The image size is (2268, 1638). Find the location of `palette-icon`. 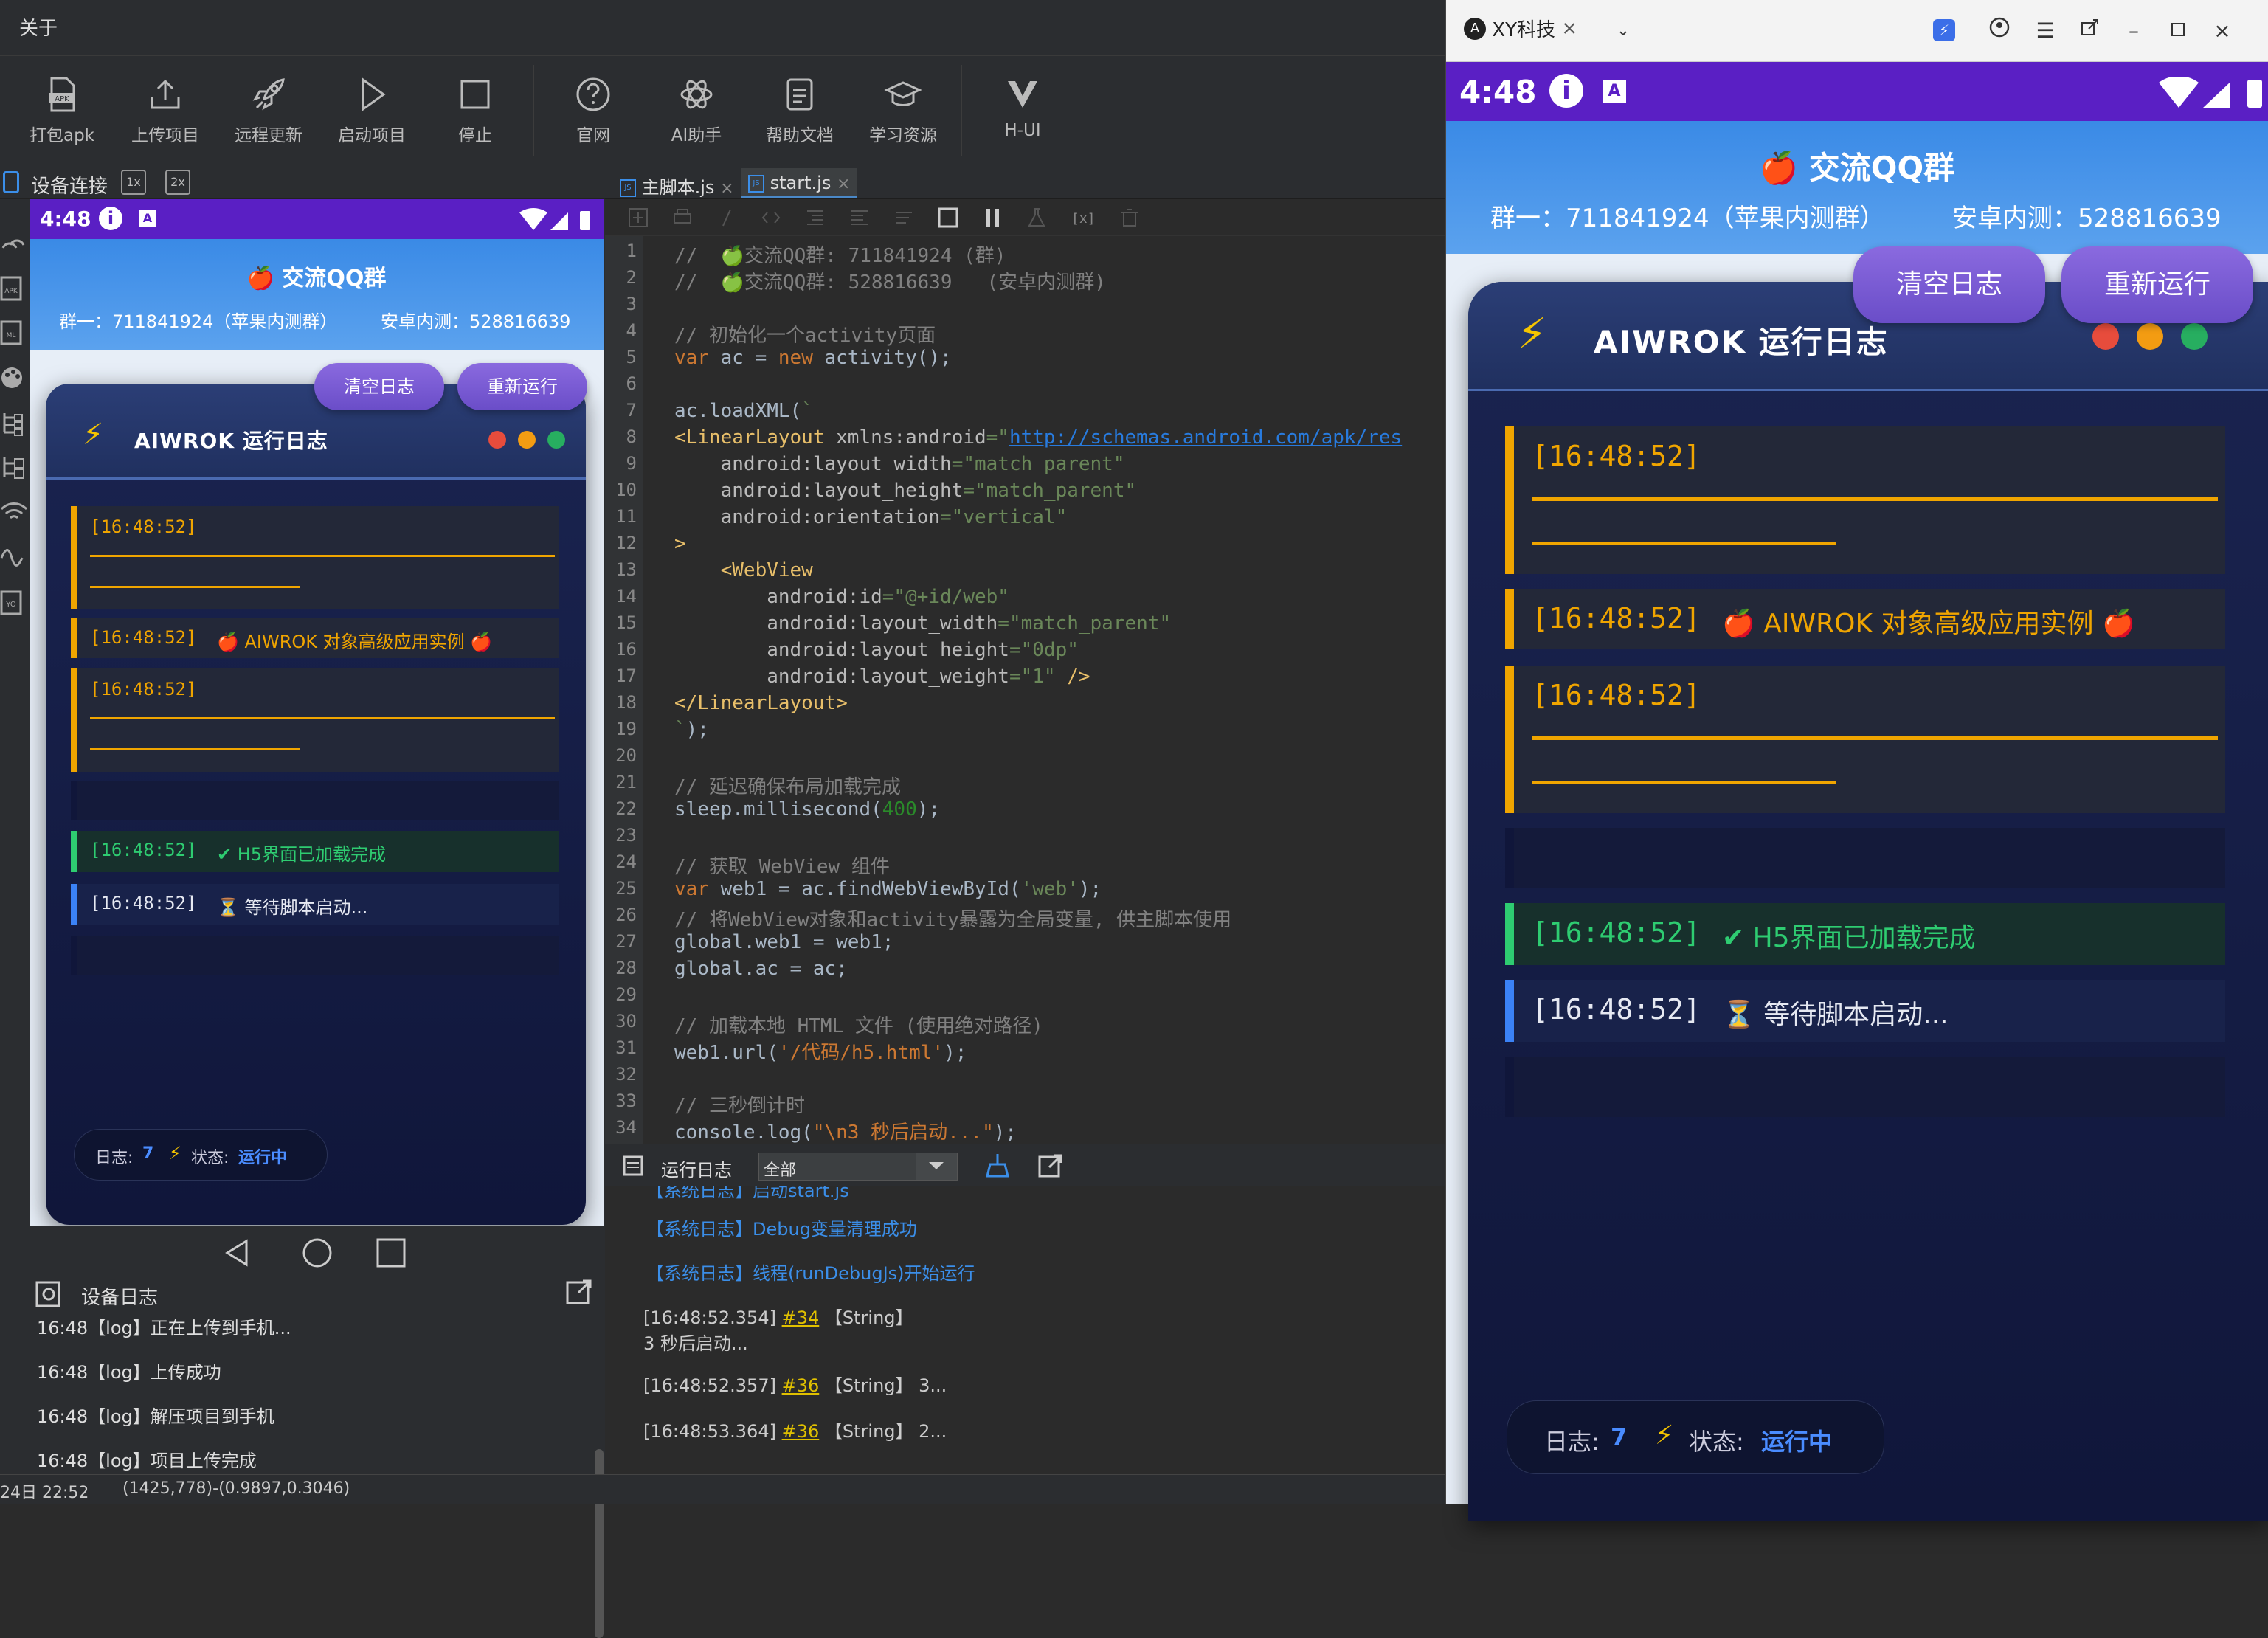

palette-icon is located at coordinates (13, 378).